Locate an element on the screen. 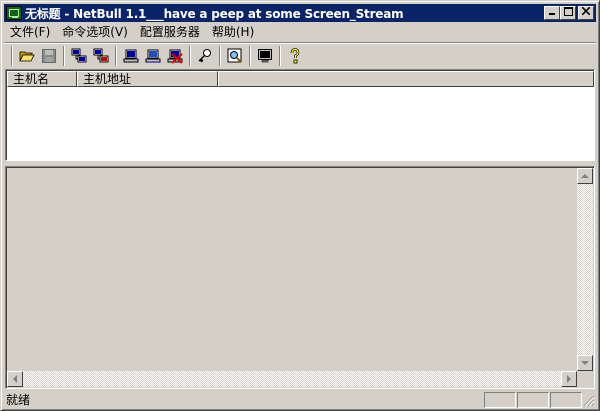 The width and height of the screenshot is (600, 411). menu-configure-server: 配置服务器 is located at coordinates (170, 32).